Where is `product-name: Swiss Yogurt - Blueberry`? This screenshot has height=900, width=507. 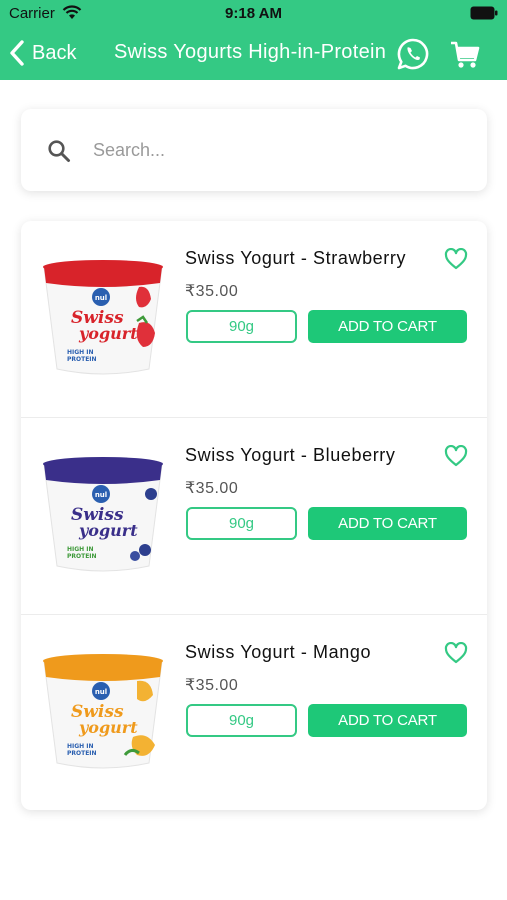
product-name: Swiss Yogurt - Blueberry is located at coordinates (290, 455).